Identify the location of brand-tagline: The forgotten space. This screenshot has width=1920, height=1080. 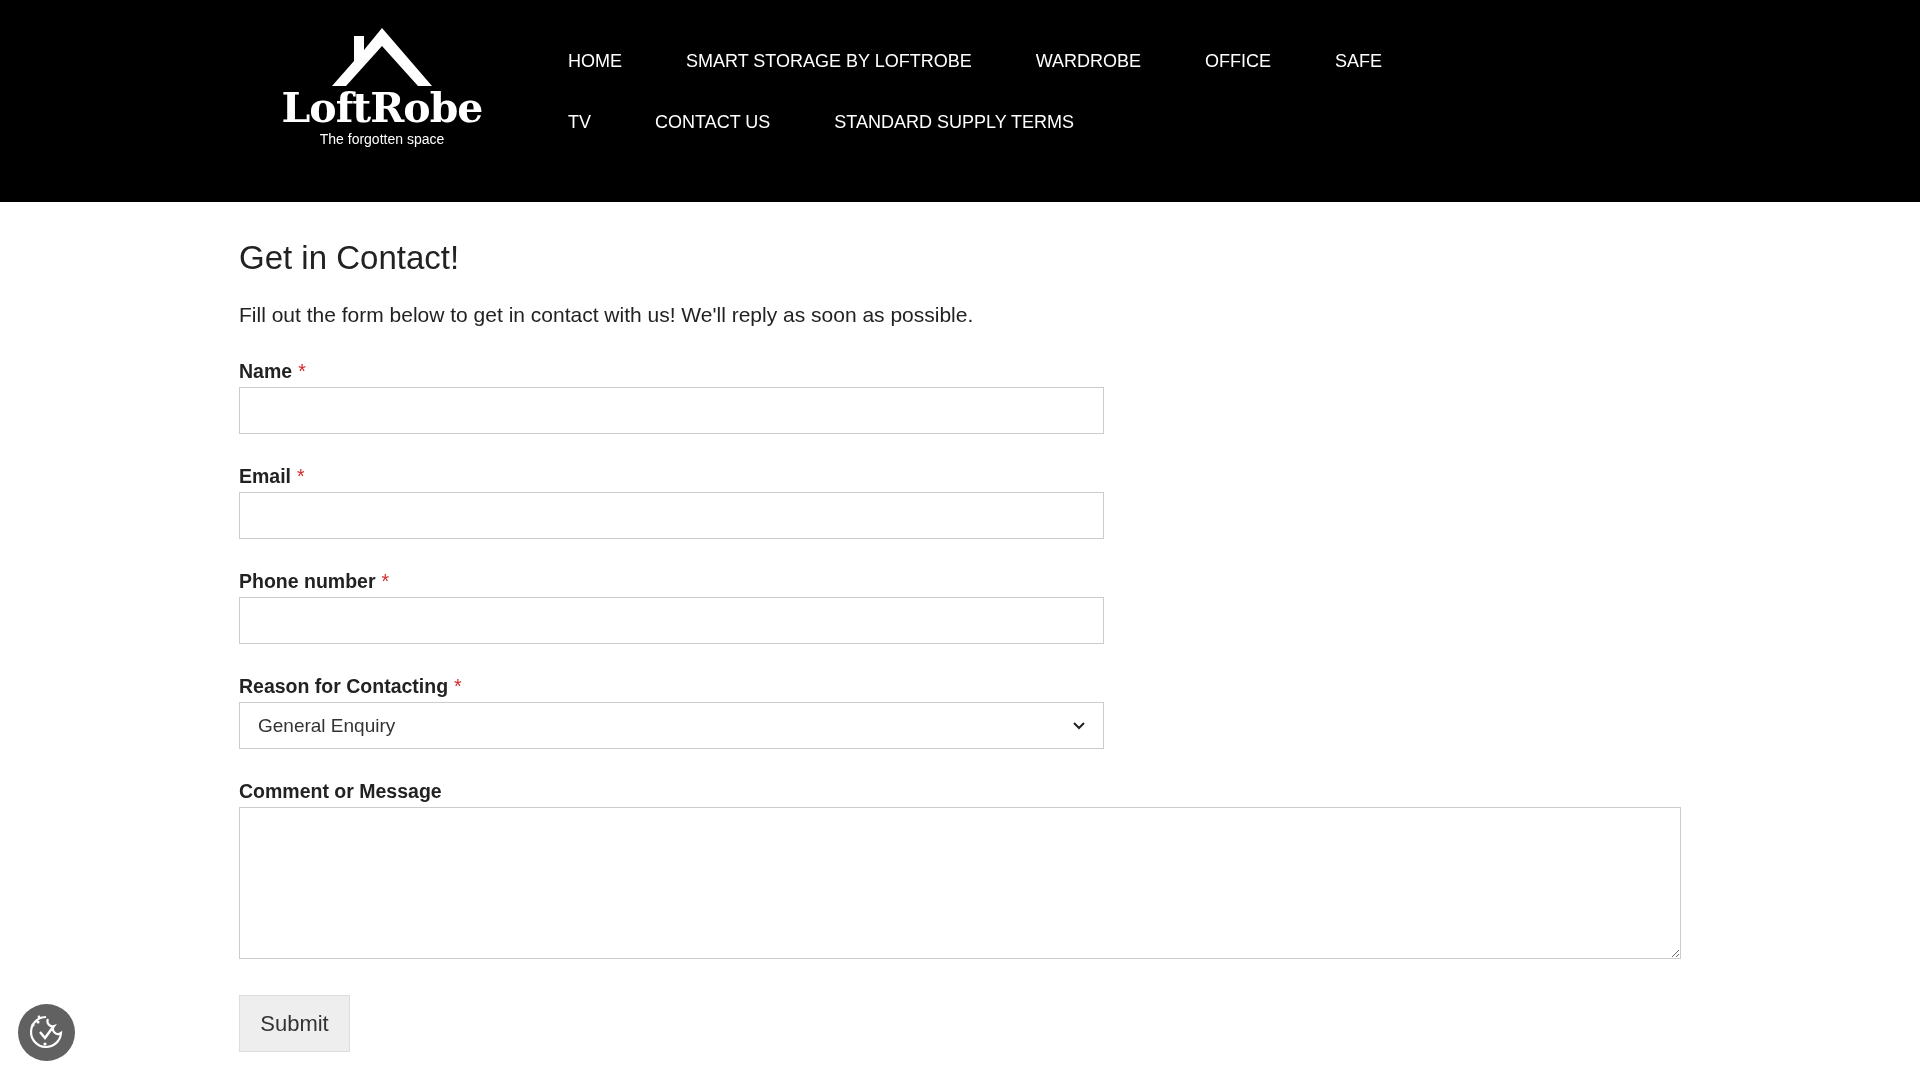
(382, 139).